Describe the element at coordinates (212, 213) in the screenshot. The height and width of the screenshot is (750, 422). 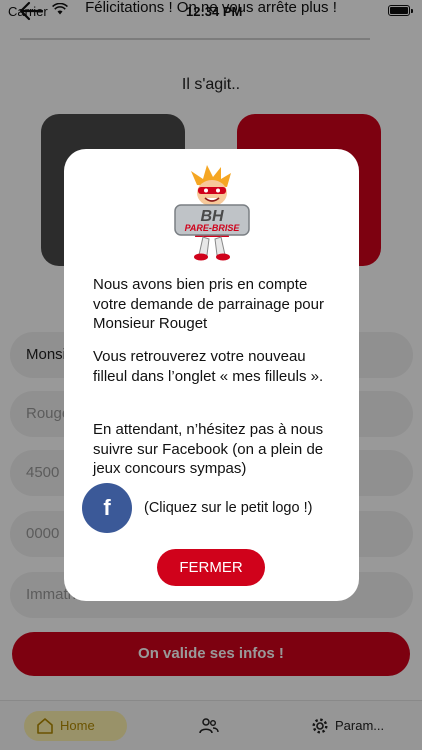
I see `bh-pare-brise-logo: BH PARE-BRISE` at that location.